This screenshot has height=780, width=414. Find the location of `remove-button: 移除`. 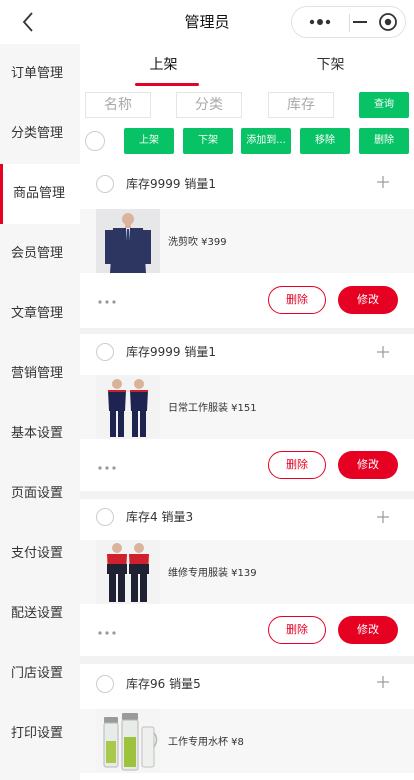

remove-button: 移除 is located at coordinates (325, 141).